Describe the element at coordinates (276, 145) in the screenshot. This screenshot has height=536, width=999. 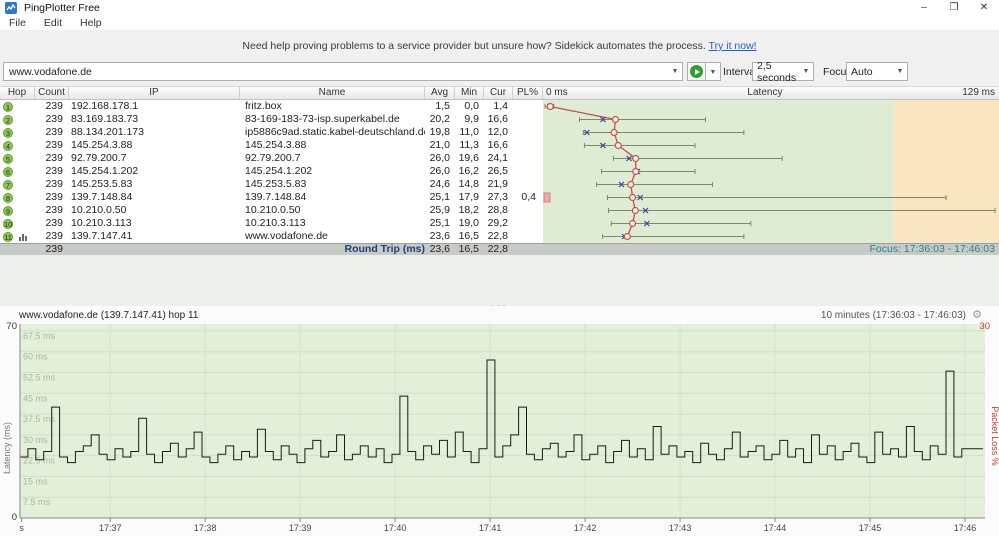
I see `name-cell: 145.254.3.88` at that location.